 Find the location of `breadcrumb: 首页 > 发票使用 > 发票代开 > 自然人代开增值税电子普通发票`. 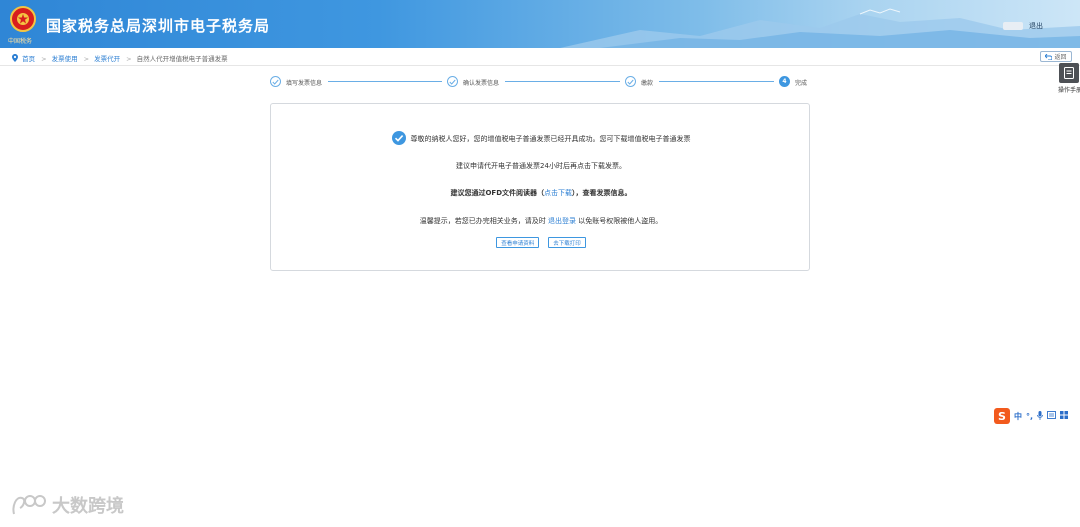

breadcrumb: 首页 > 发票使用 > 发票代开 > 自然人代开增值税电子普通发票 is located at coordinates (121, 58).